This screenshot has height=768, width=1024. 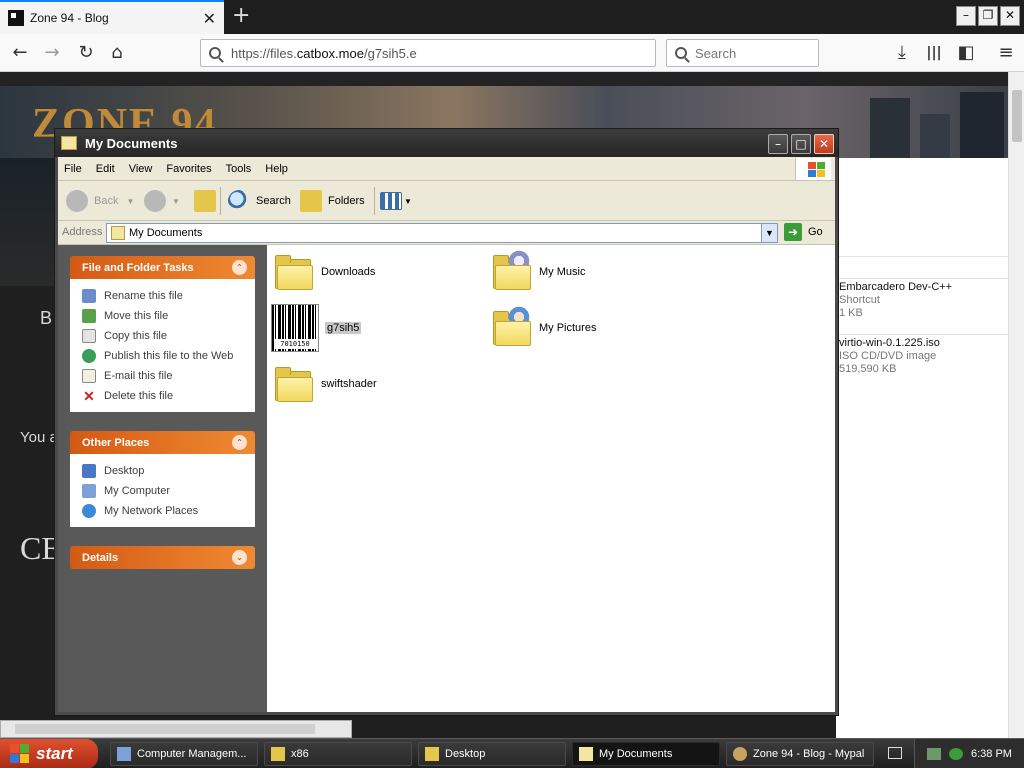 What do you see at coordinates (49, 753) in the screenshot?
I see `start-button: start` at bounding box center [49, 753].